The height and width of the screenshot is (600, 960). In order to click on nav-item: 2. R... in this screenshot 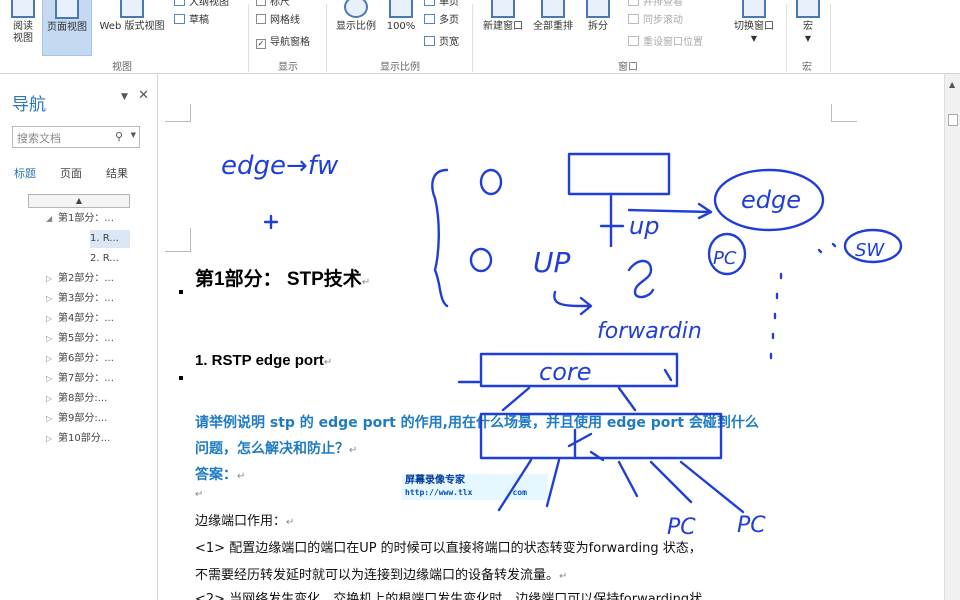, I will do `click(110, 259)`.